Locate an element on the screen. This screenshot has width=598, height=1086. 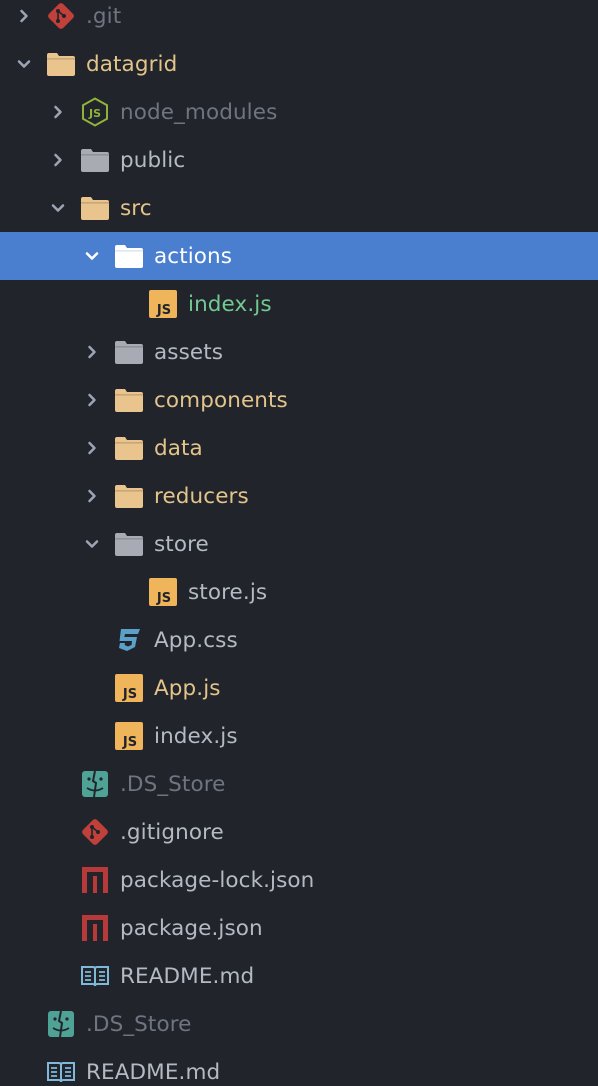
tree-item-src-index-js: JS index.js is located at coordinates (299, 736).